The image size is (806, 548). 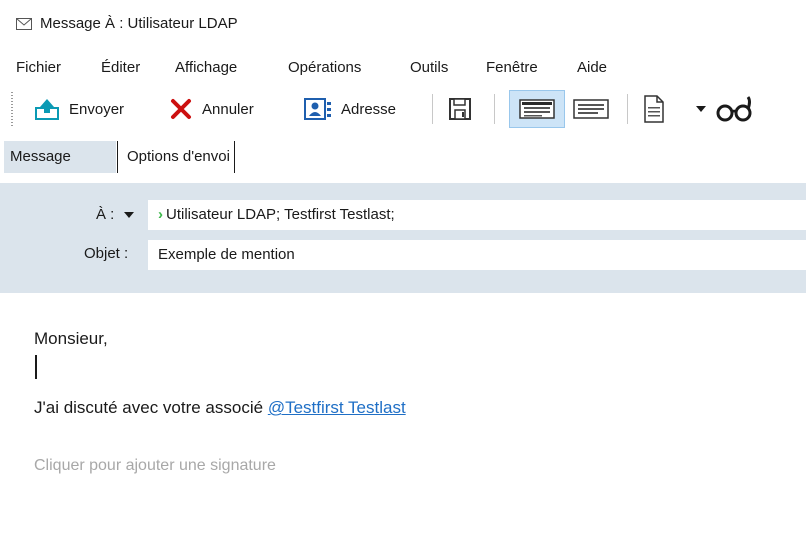 I want to click on more-dropdown-button, so click(x=701, y=109).